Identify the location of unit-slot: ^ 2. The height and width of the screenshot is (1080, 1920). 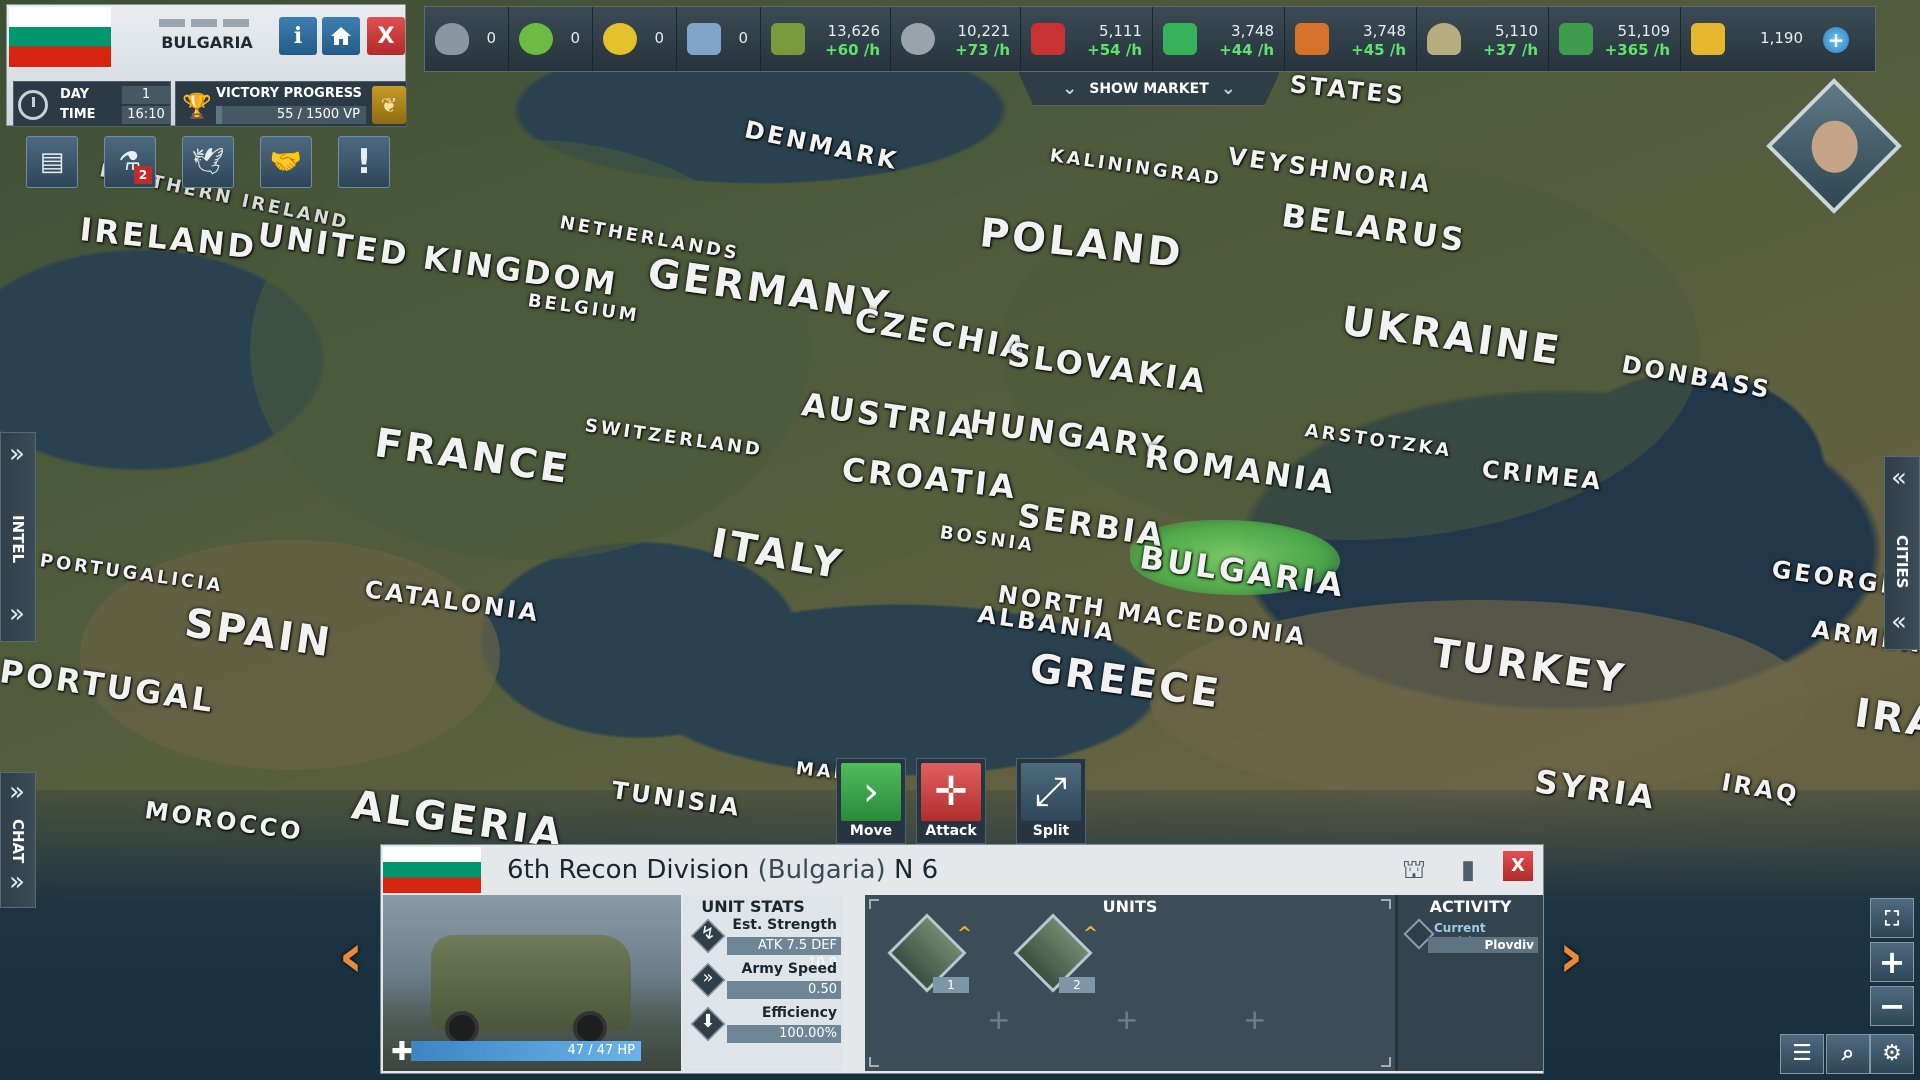
(1057, 956).